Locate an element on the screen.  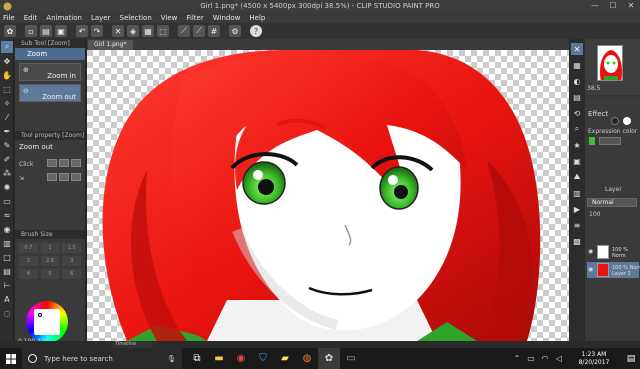
auto-action-icon: ▶ is located at coordinates (577, 209).